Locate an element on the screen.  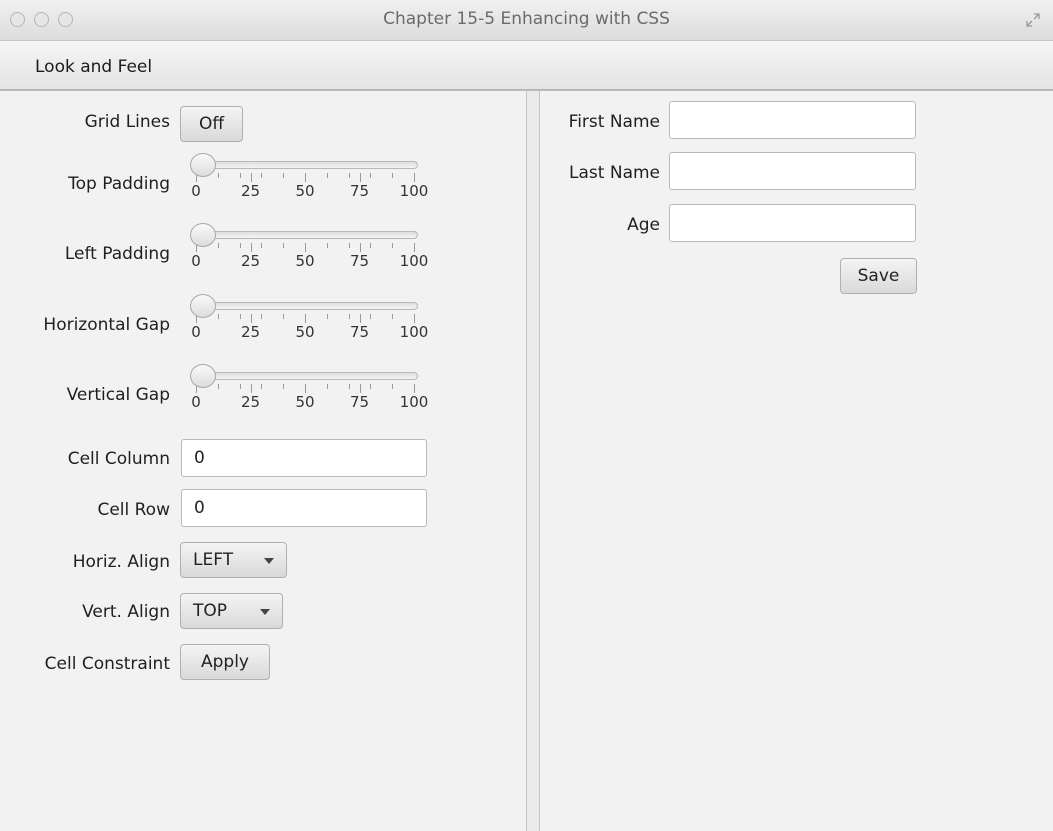
title-bar: Chapter 15-5 Enhancing with CSS is located at coordinates (526, 20).